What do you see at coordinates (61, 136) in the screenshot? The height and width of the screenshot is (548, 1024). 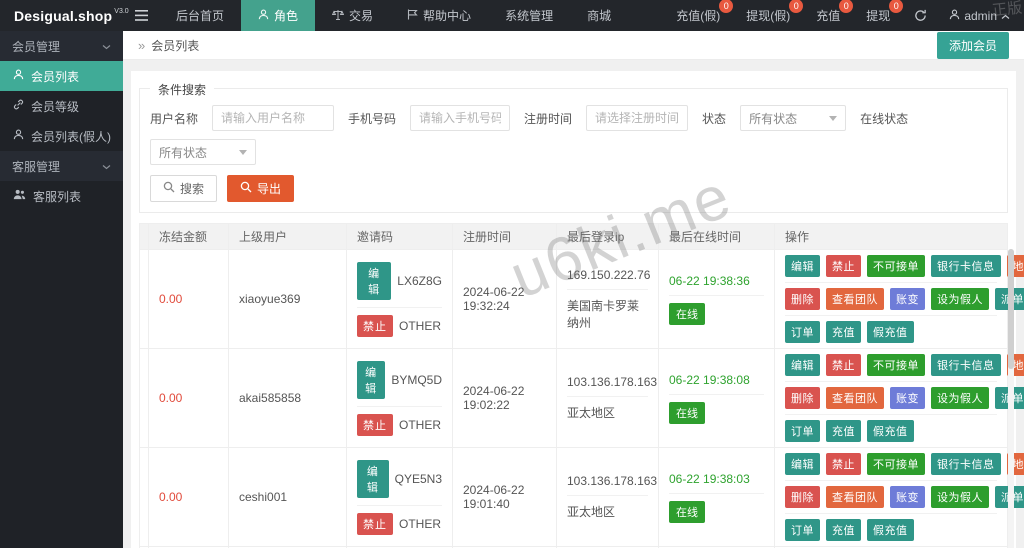 I see `sidebar-item-member-list-fake: 会员列表(假人)` at bounding box center [61, 136].